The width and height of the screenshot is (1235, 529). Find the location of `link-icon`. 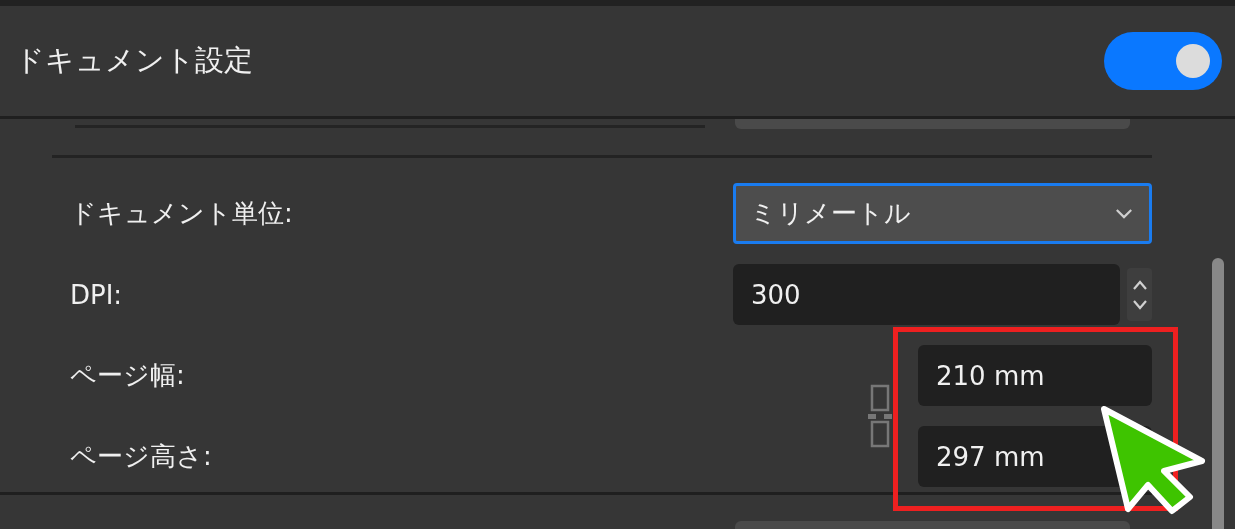

link-icon is located at coordinates (880, 416).